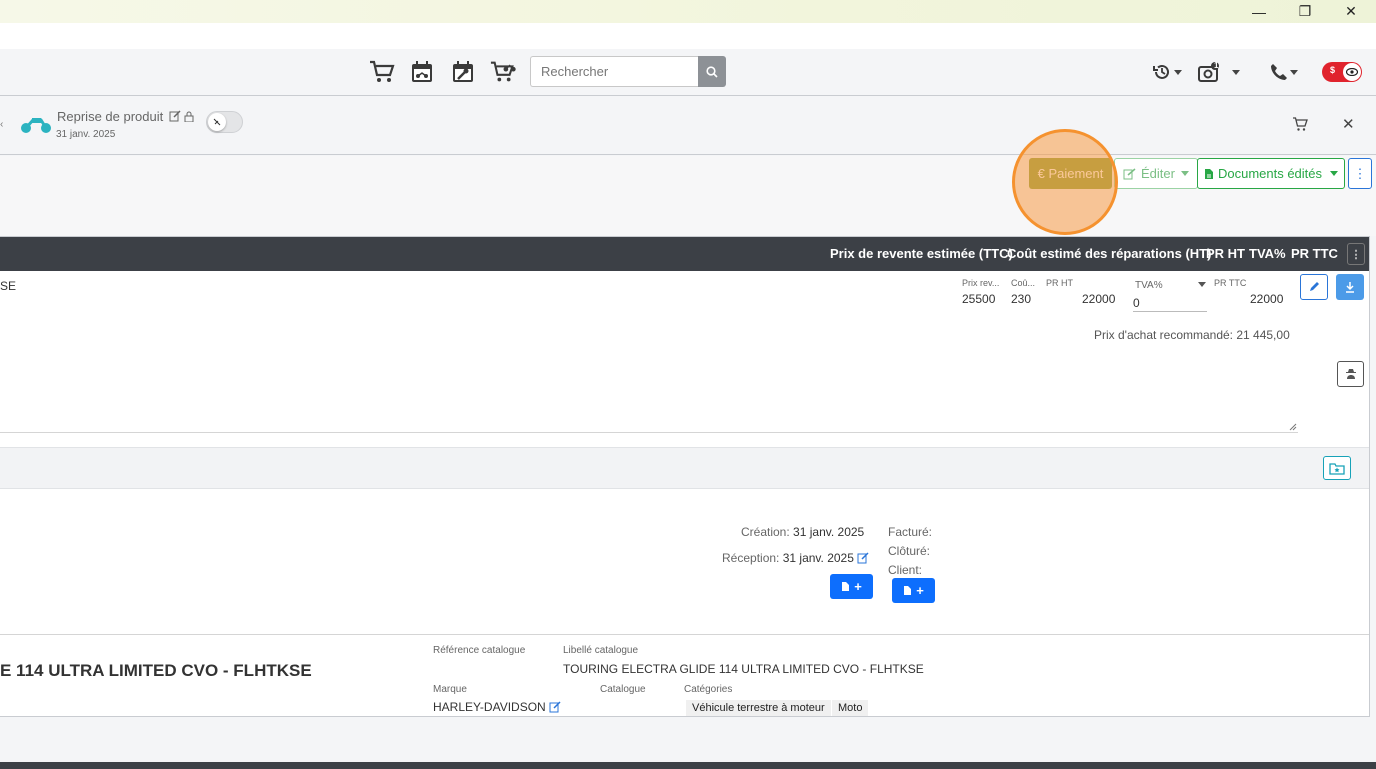 Image resolution: width=1376 pixels, height=769 pixels. Describe the element at coordinates (36, 125) in the screenshot. I see `motorcycle-icon` at that location.